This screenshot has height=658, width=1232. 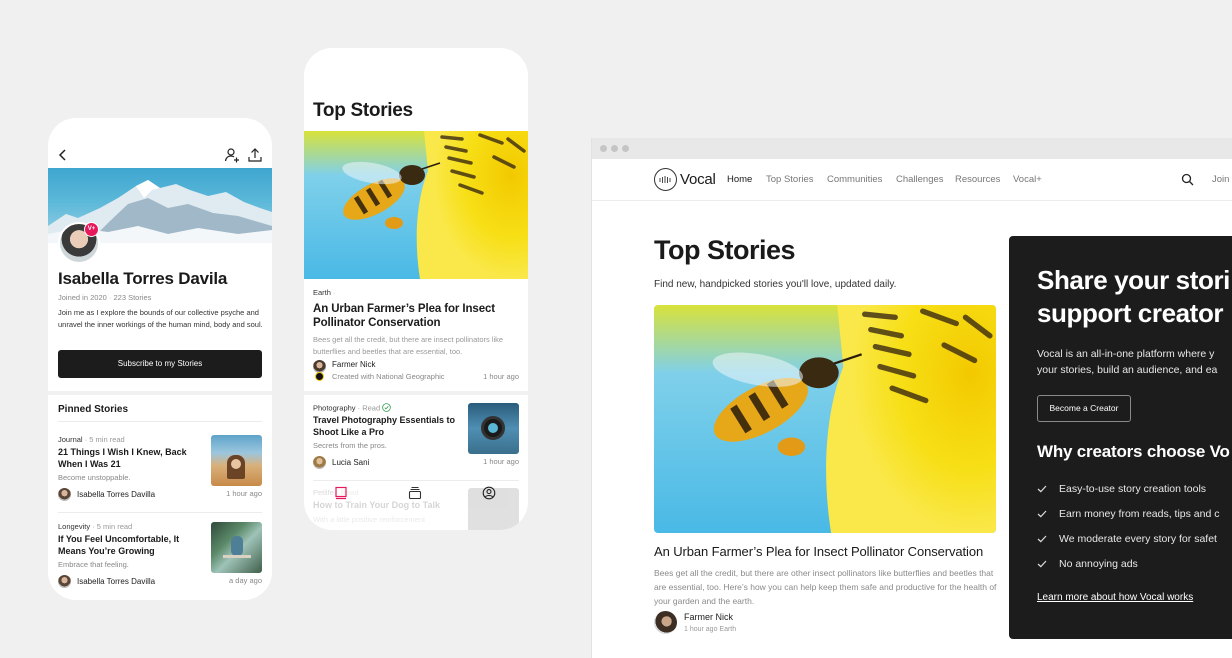 What do you see at coordinates (1133, 489) in the screenshot?
I see `feature-text: Easy-to-use story creation tools` at bounding box center [1133, 489].